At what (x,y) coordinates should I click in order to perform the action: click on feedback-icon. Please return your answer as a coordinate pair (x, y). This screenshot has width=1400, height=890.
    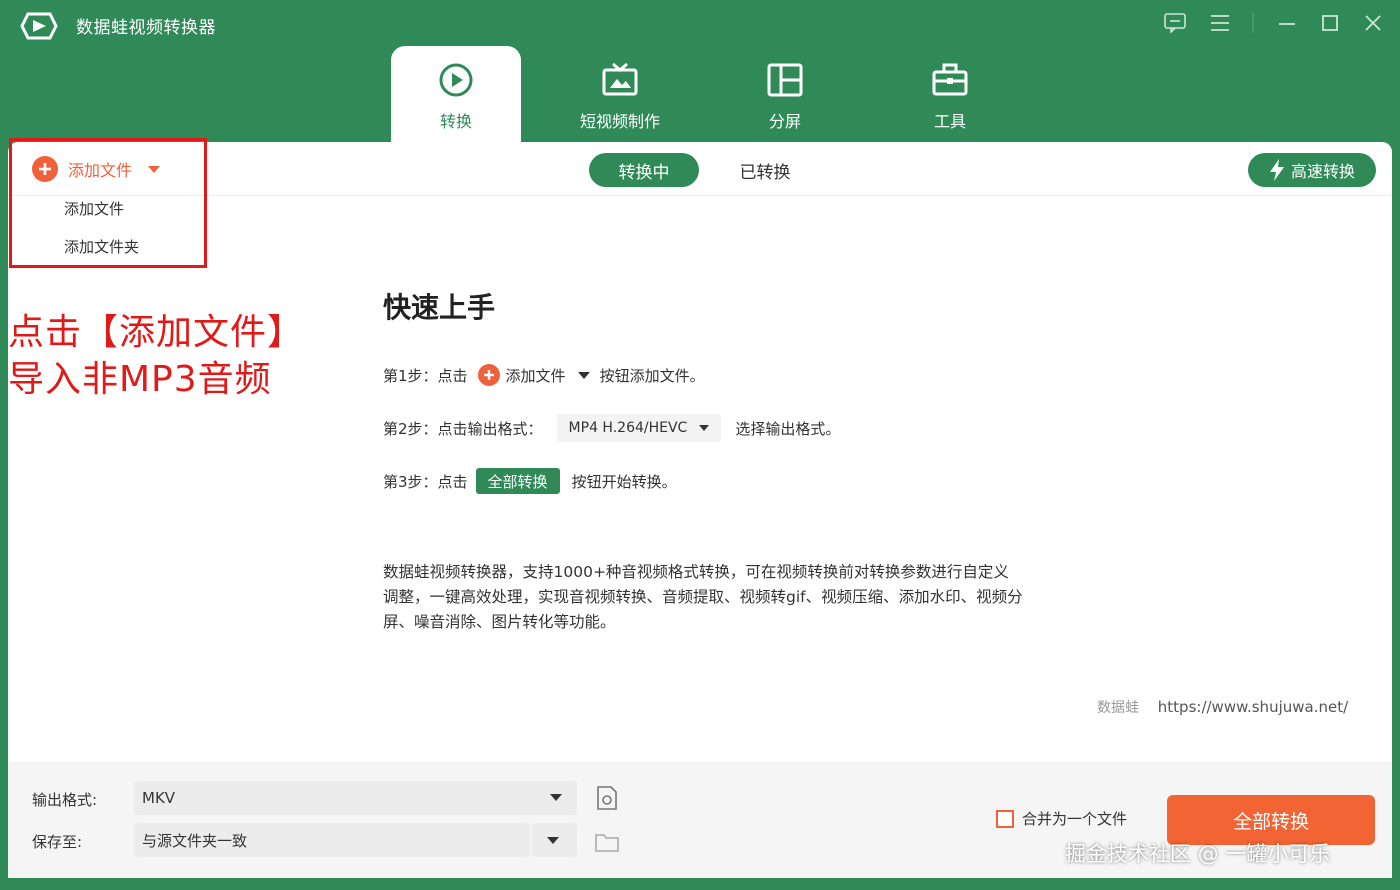
    Looking at the image, I should click on (1175, 23).